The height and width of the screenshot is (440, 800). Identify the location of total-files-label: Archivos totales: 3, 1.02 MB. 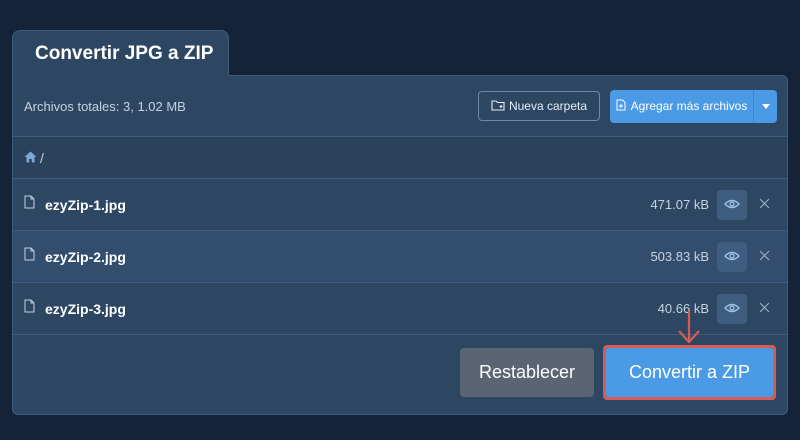
(105, 106).